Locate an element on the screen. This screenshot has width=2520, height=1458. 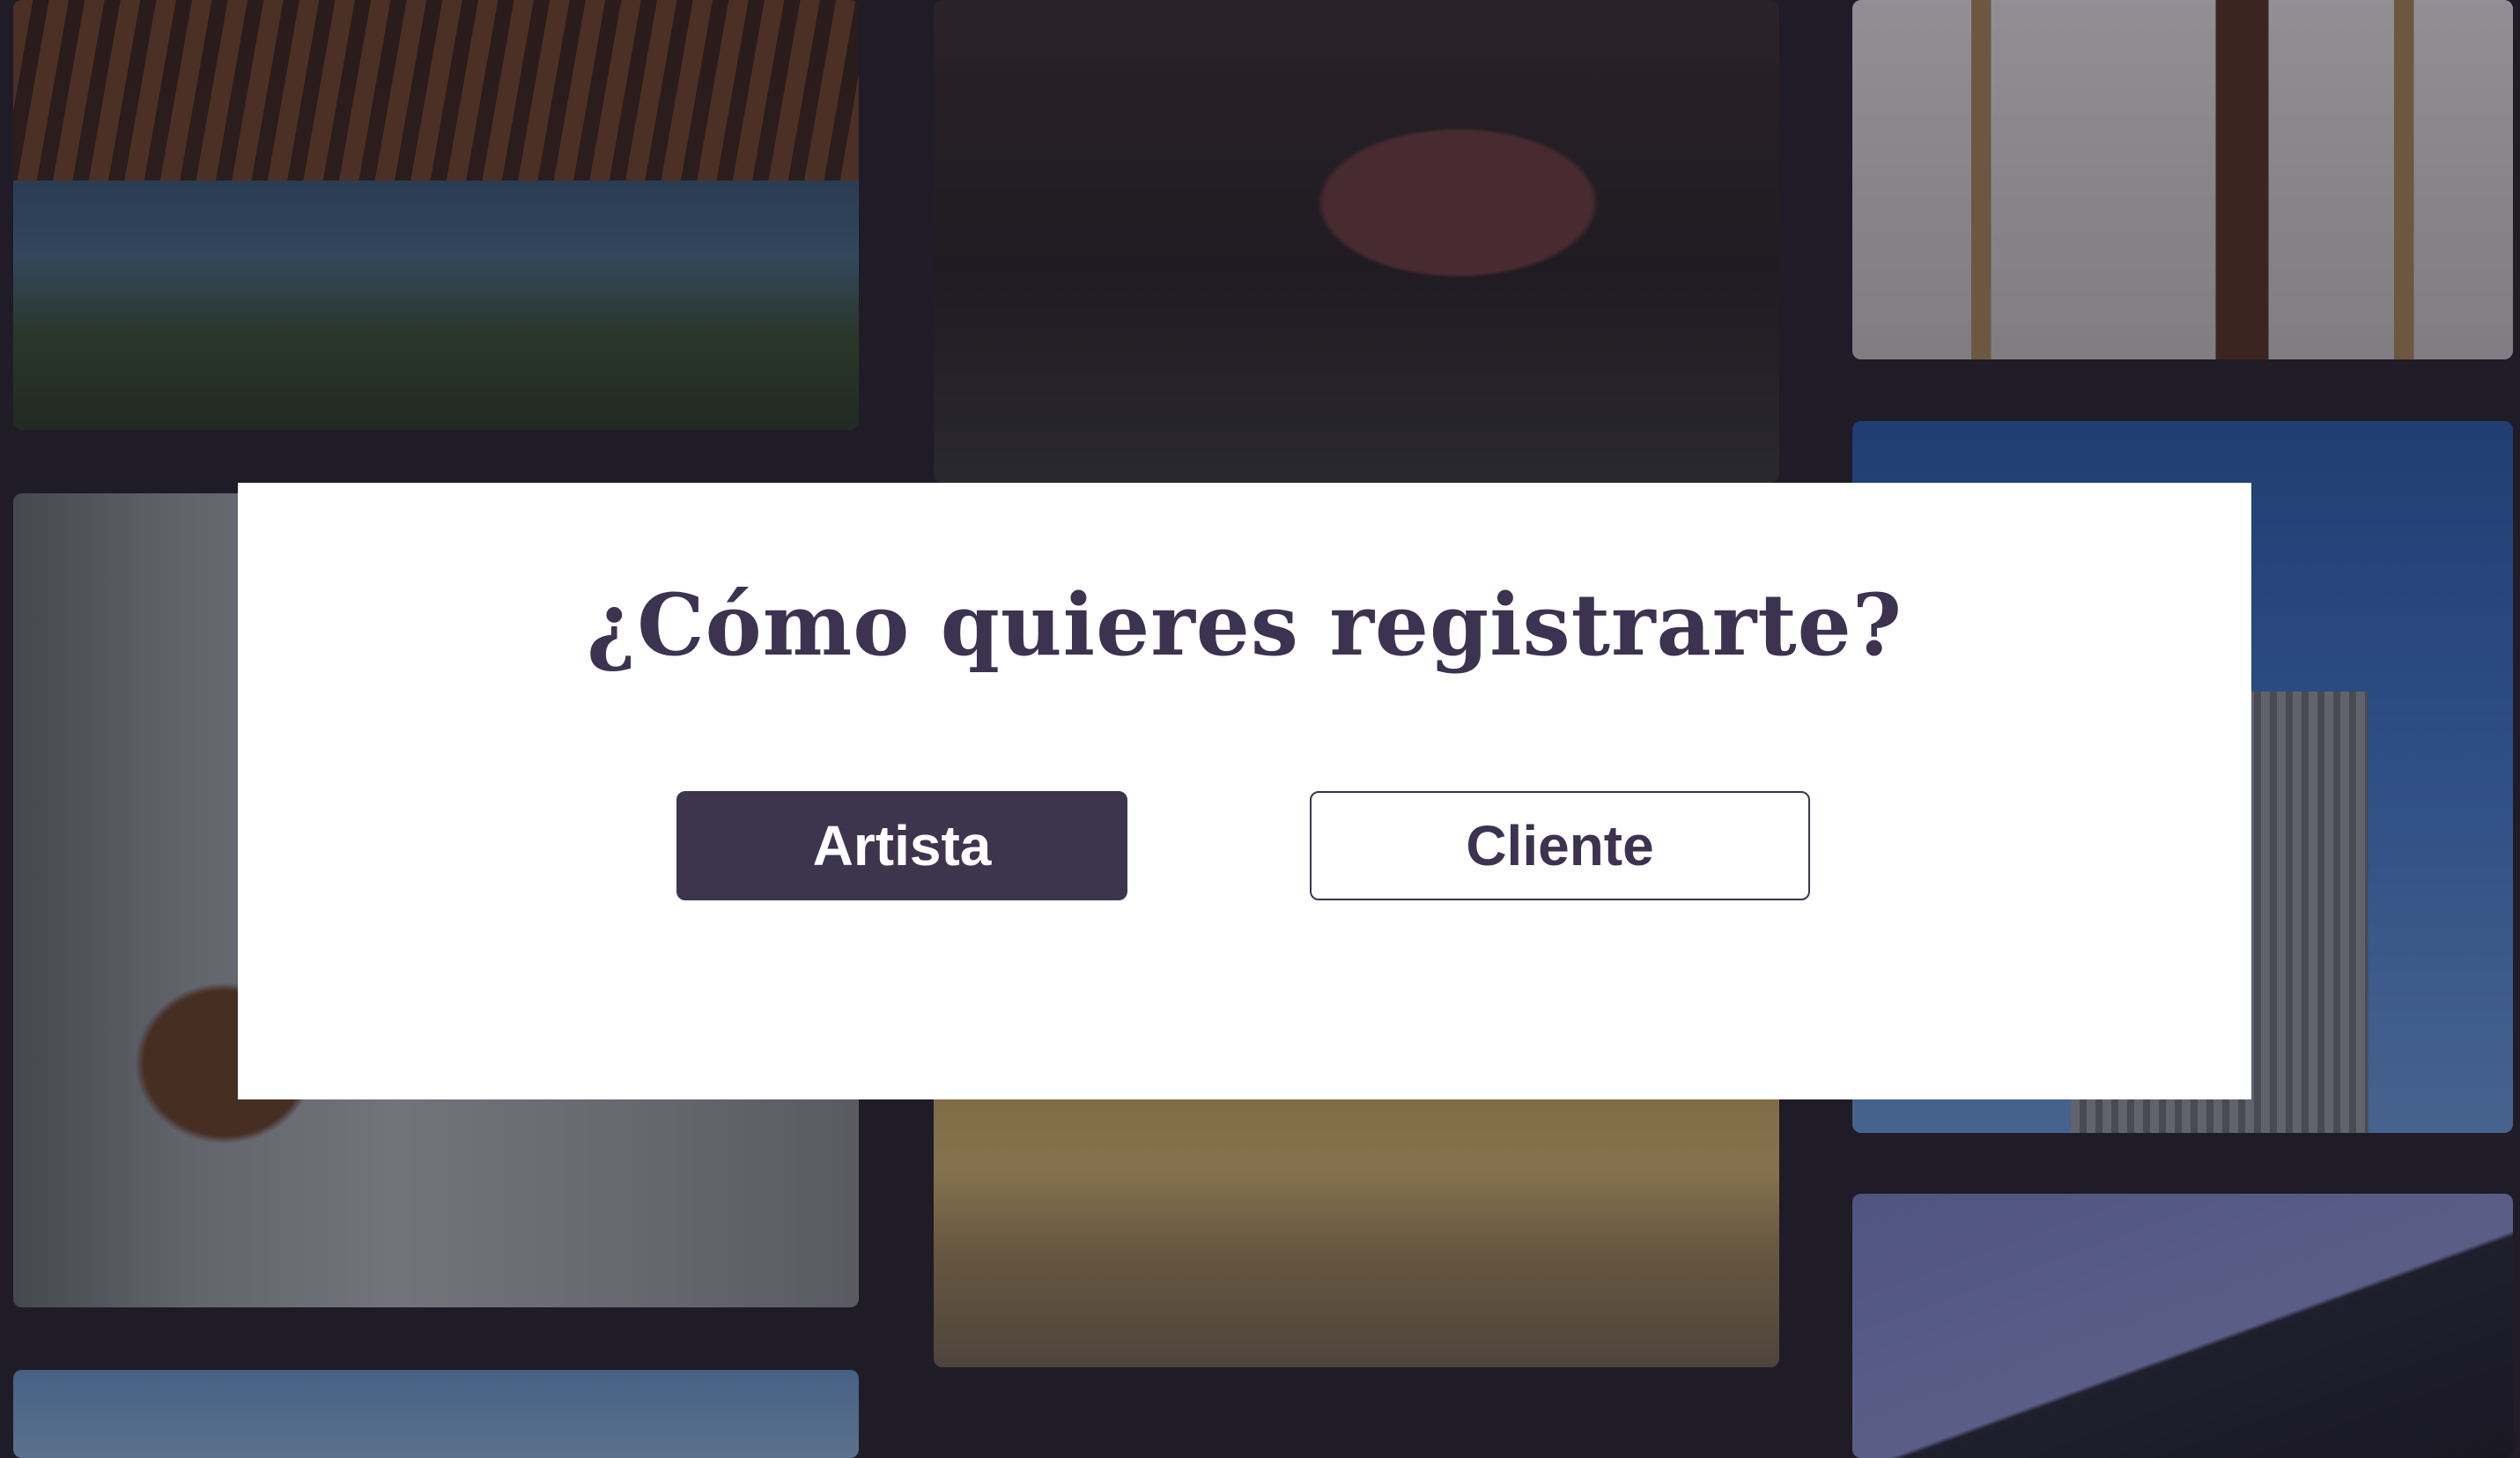
background-image-glass-building is located at coordinates (436, 215).